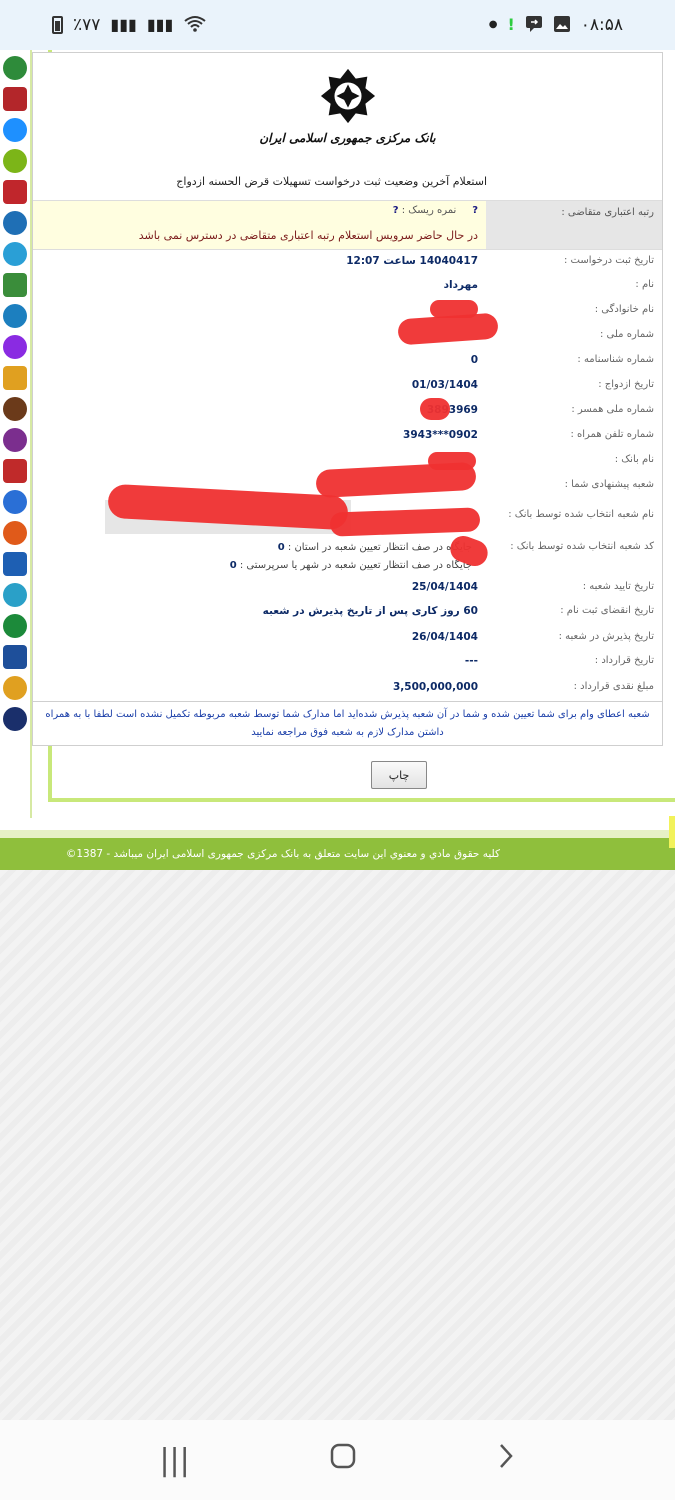 The width and height of the screenshot is (675, 1500). I want to click on detail-label: تاریخ ازدواج :, so click(626, 384).